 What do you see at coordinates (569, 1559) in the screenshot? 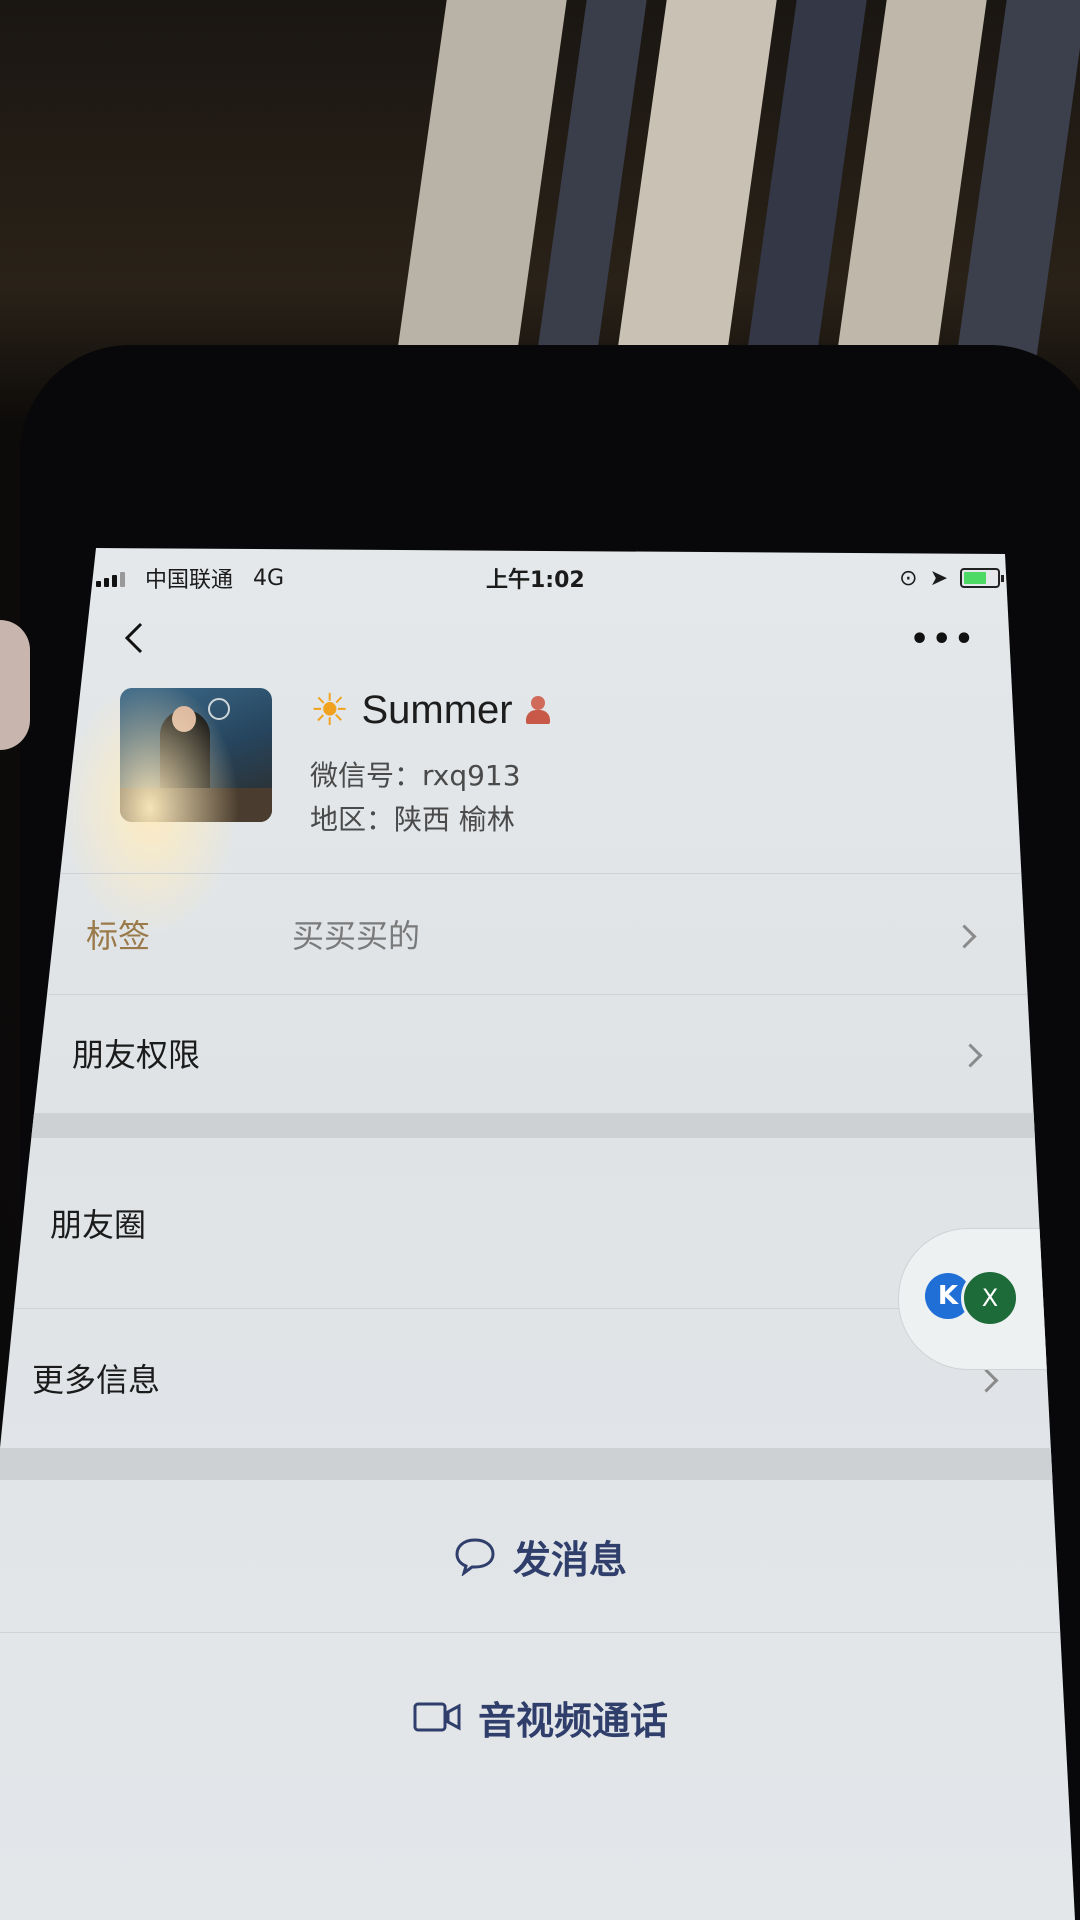
I see `send-message-label: 发消息` at bounding box center [569, 1559].